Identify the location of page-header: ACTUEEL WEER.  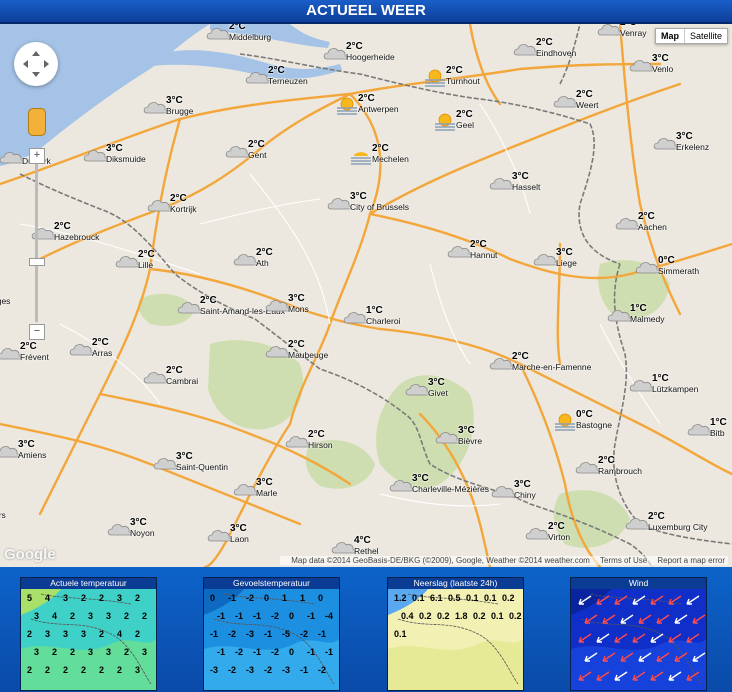
(366, 12).